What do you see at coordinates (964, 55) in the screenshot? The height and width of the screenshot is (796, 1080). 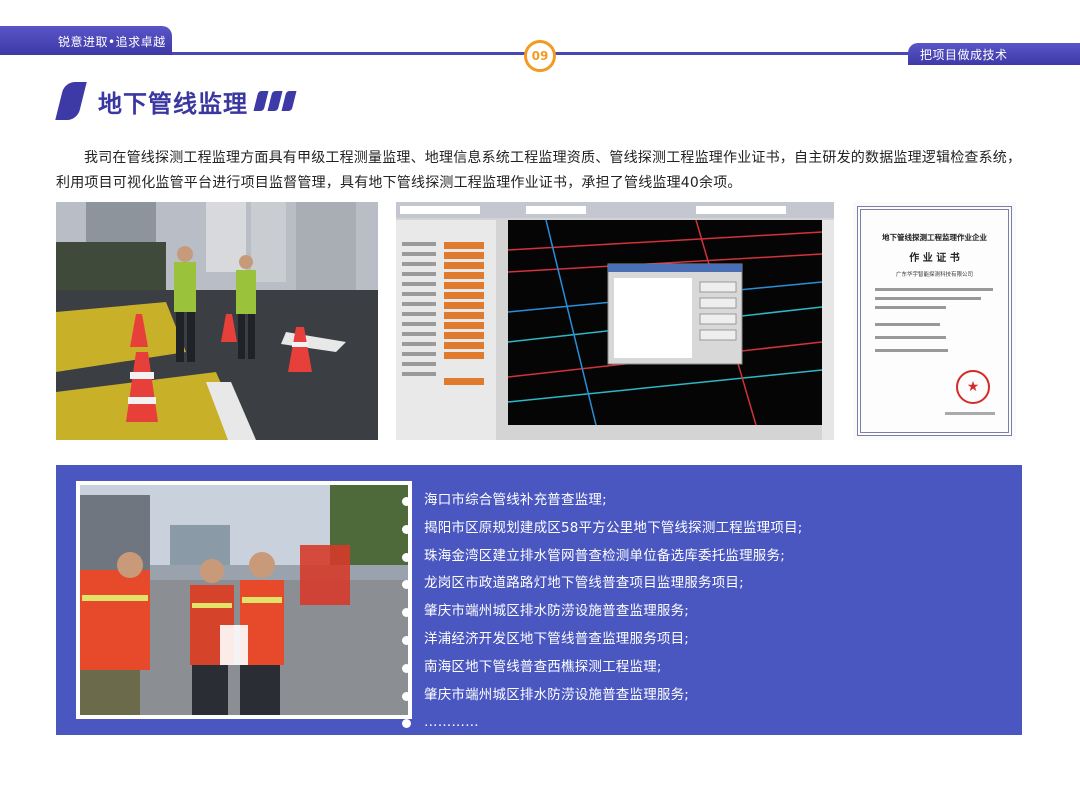 I see `header-motto: 把项目做成技术` at bounding box center [964, 55].